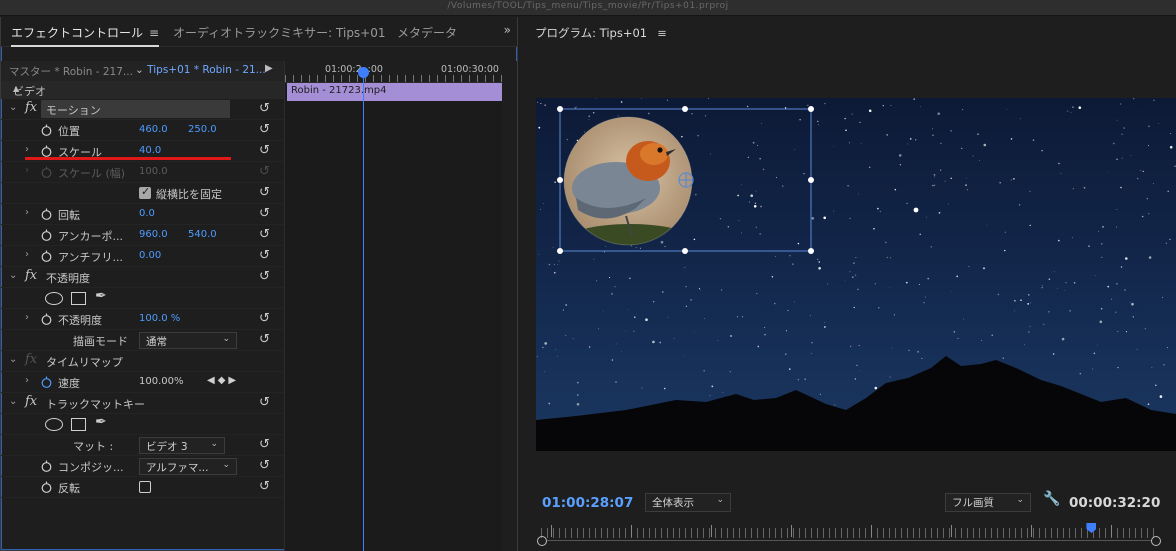 This screenshot has width=1176, height=551. Describe the element at coordinates (1156, 541) in the screenshot. I see `zoom-scroll-right-handle` at that location.